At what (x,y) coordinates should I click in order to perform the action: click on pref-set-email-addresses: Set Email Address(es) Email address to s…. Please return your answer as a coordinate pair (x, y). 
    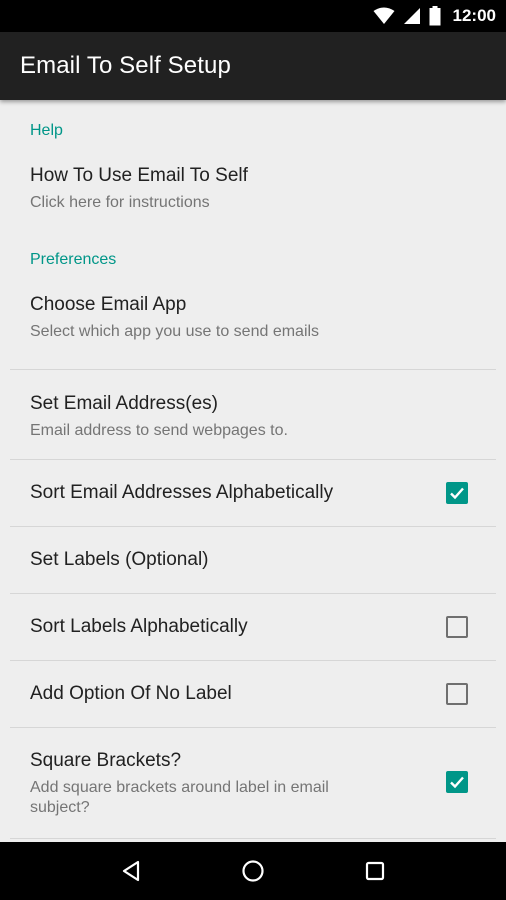
    Looking at the image, I should click on (253, 414).